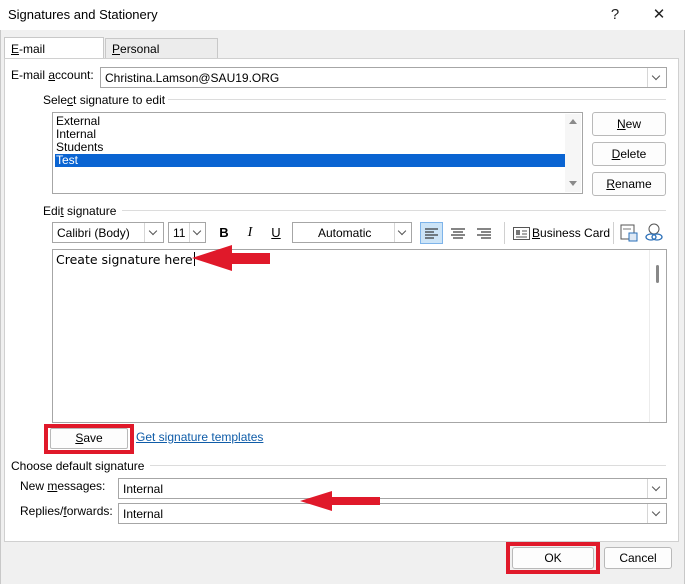 This screenshot has width=685, height=584. I want to click on picture-icon, so click(629, 233).